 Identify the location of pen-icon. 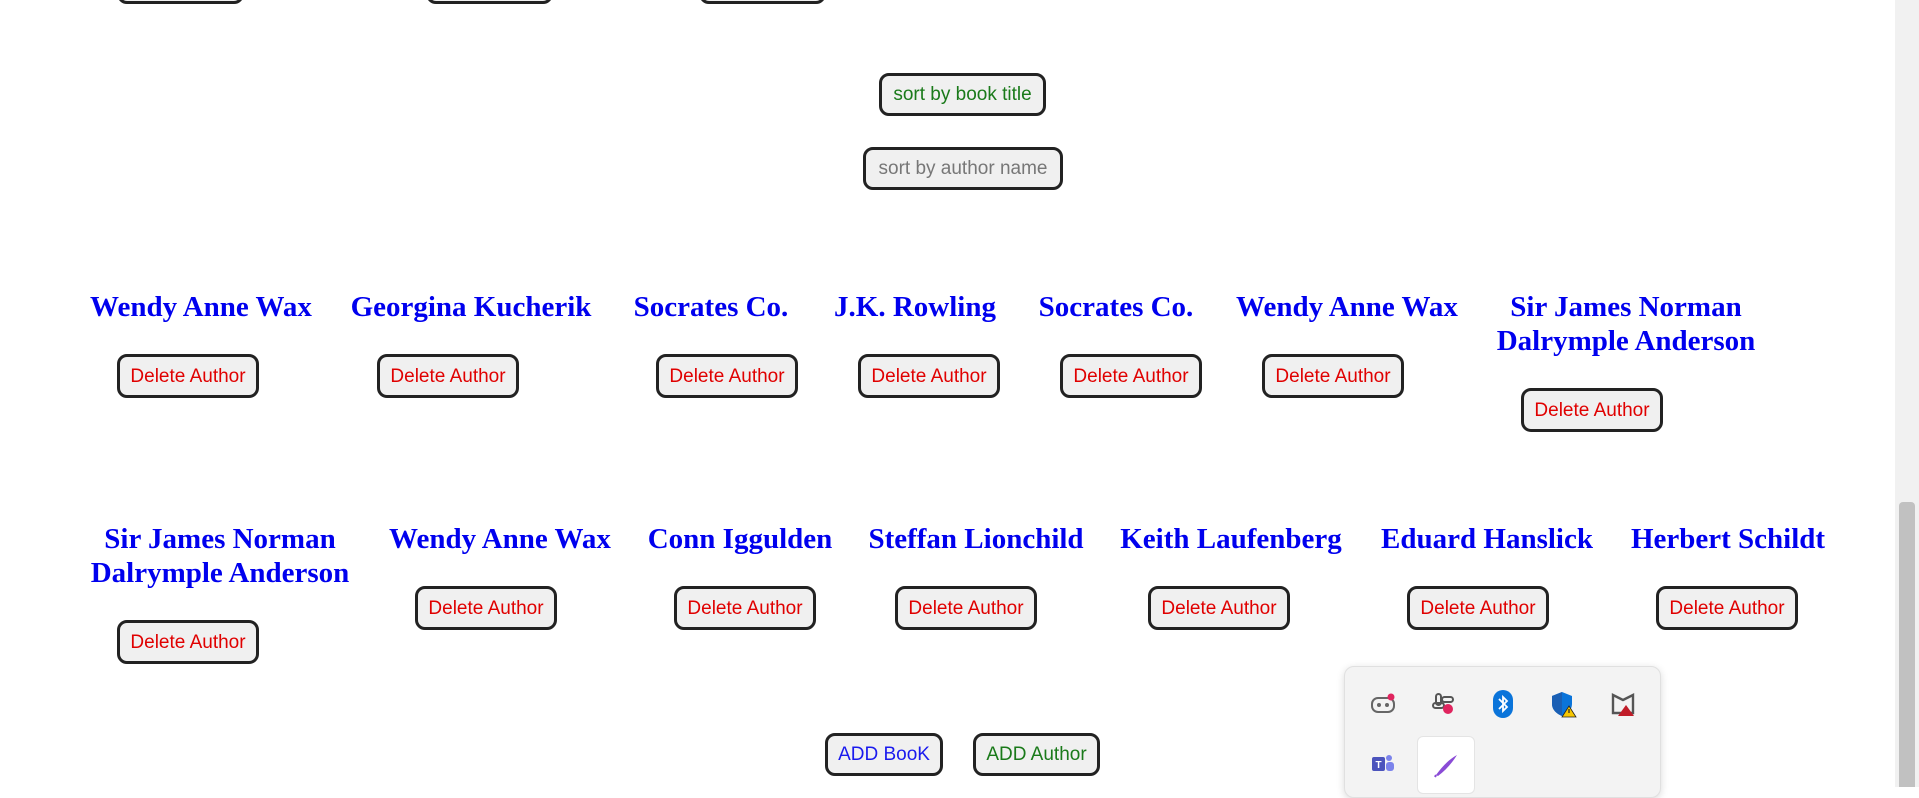
(1446, 765).